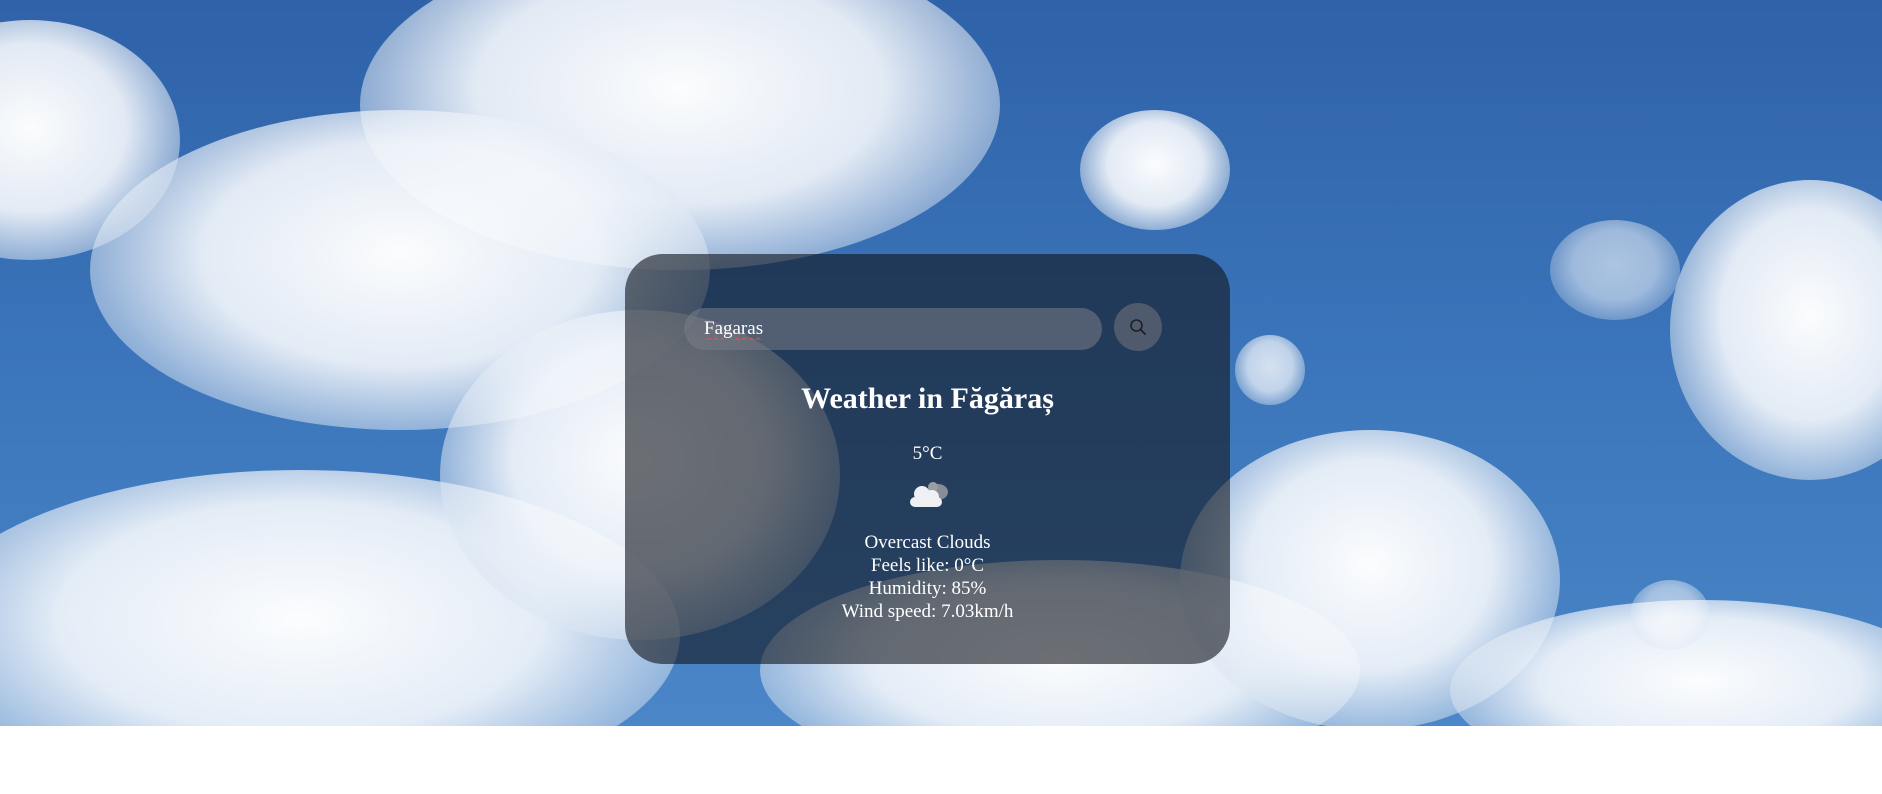  What do you see at coordinates (927, 542) in the screenshot?
I see `weather-description: Overcast Clouds` at bounding box center [927, 542].